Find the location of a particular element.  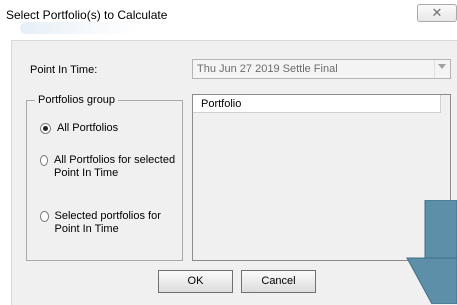

close-button: ✕ is located at coordinates (437, 13).